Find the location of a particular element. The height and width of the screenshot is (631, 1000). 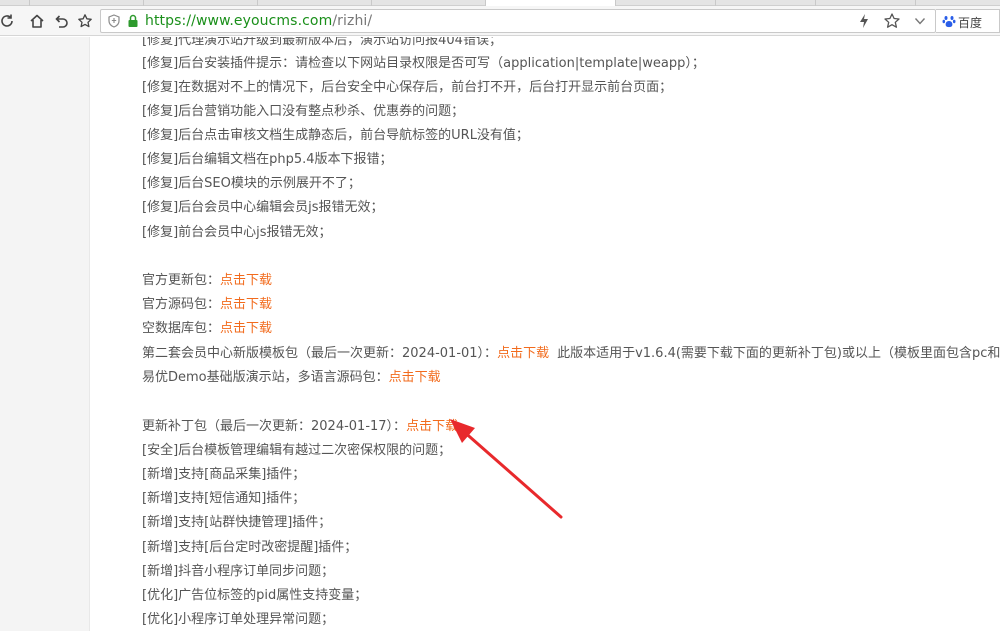

download-label: 官方源码包： is located at coordinates (181, 304).